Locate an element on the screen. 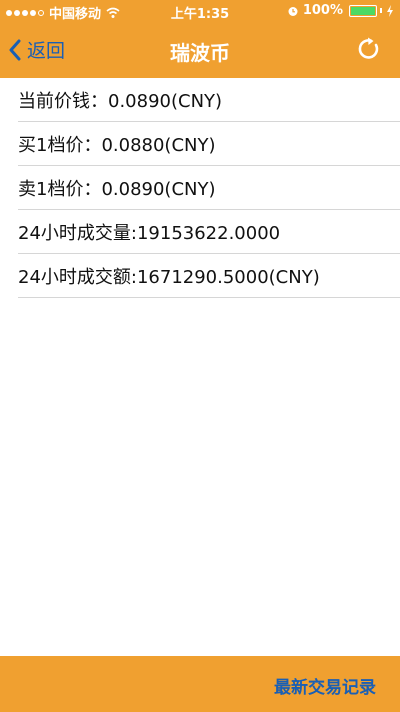 This screenshot has height=712, width=400. navigation-bar: 返回 瑞波币 is located at coordinates (200, 50).